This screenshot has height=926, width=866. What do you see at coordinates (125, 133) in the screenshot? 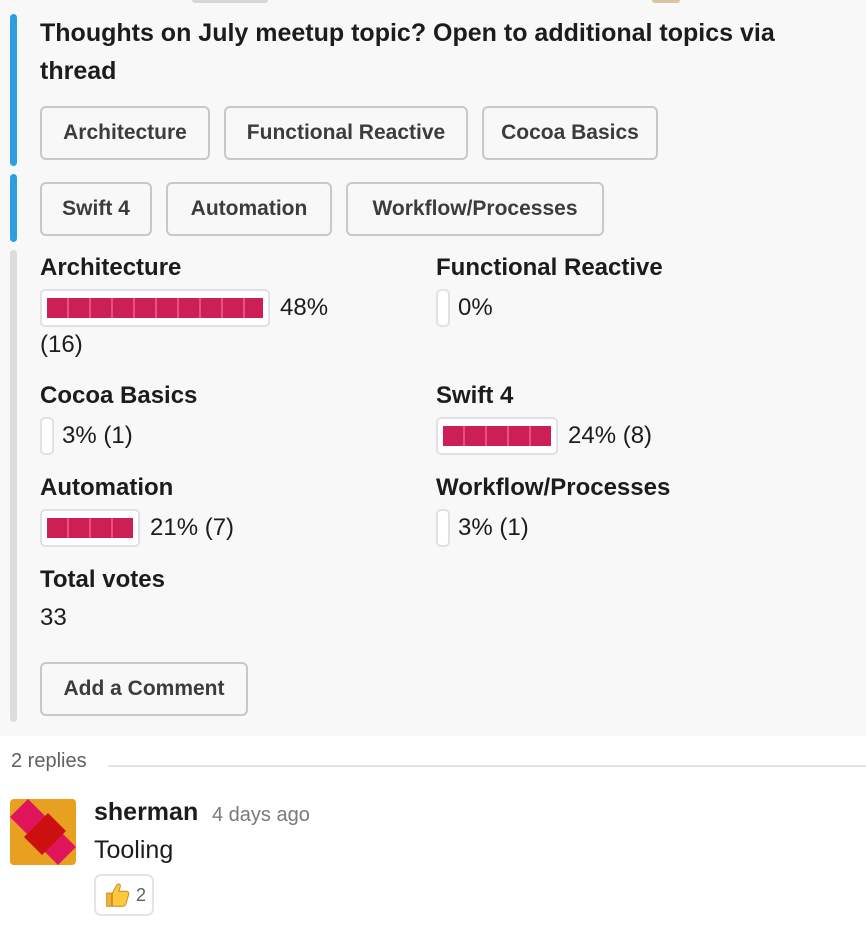
I see `option-button-architecture: Architecture` at bounding box center [125, 133].